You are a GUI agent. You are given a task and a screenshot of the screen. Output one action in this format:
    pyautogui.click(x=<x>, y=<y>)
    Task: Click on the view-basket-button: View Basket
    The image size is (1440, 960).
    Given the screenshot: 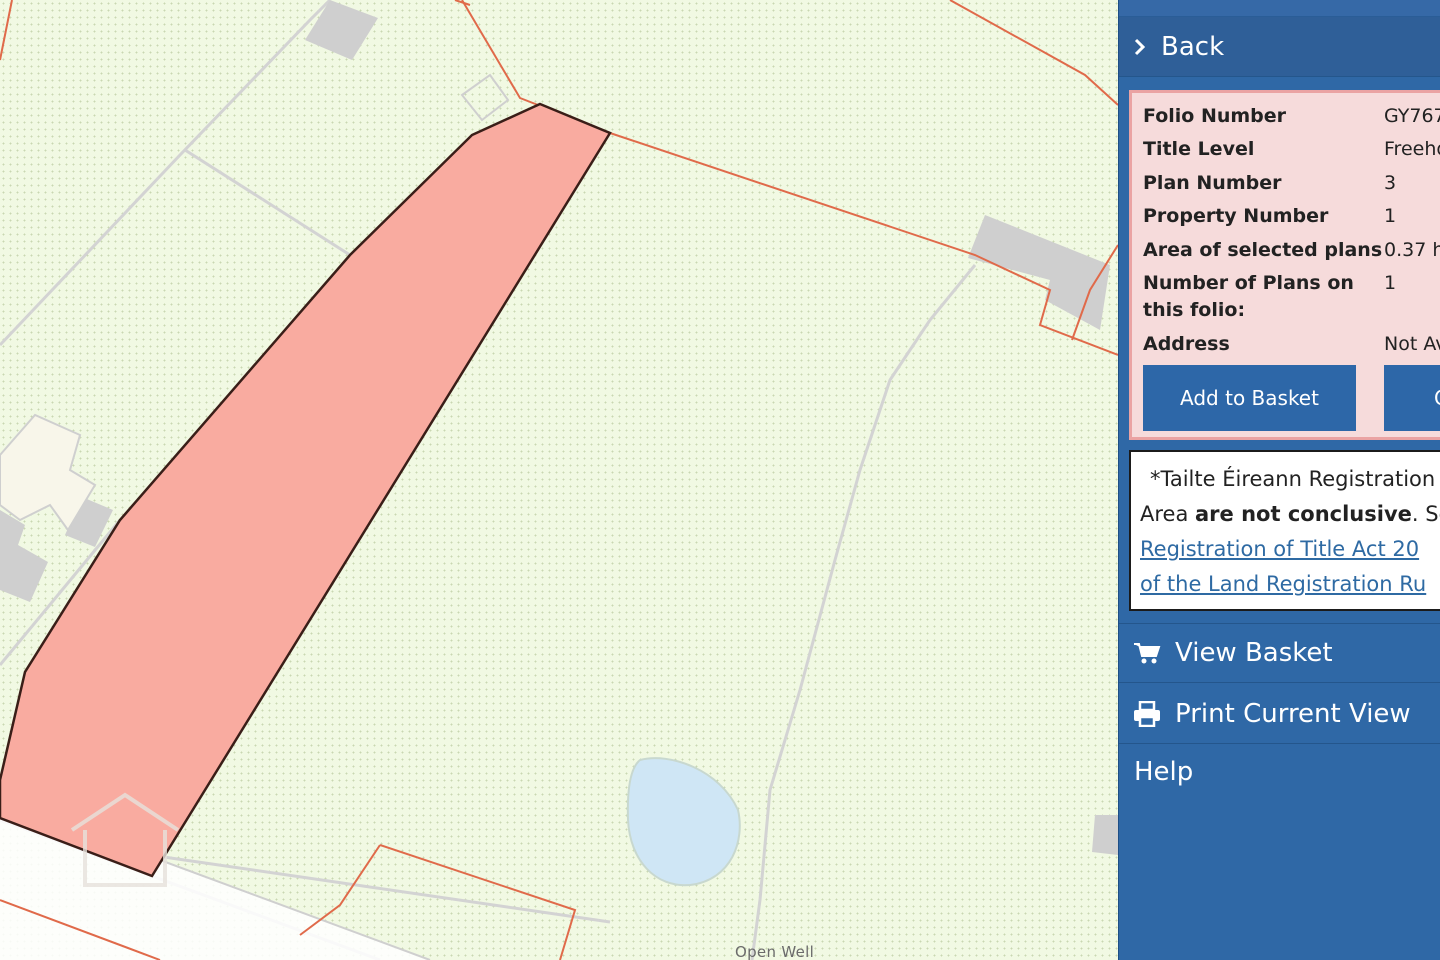 What is the action you would take?
    pyautogui.click(x=1279, y=653)
    